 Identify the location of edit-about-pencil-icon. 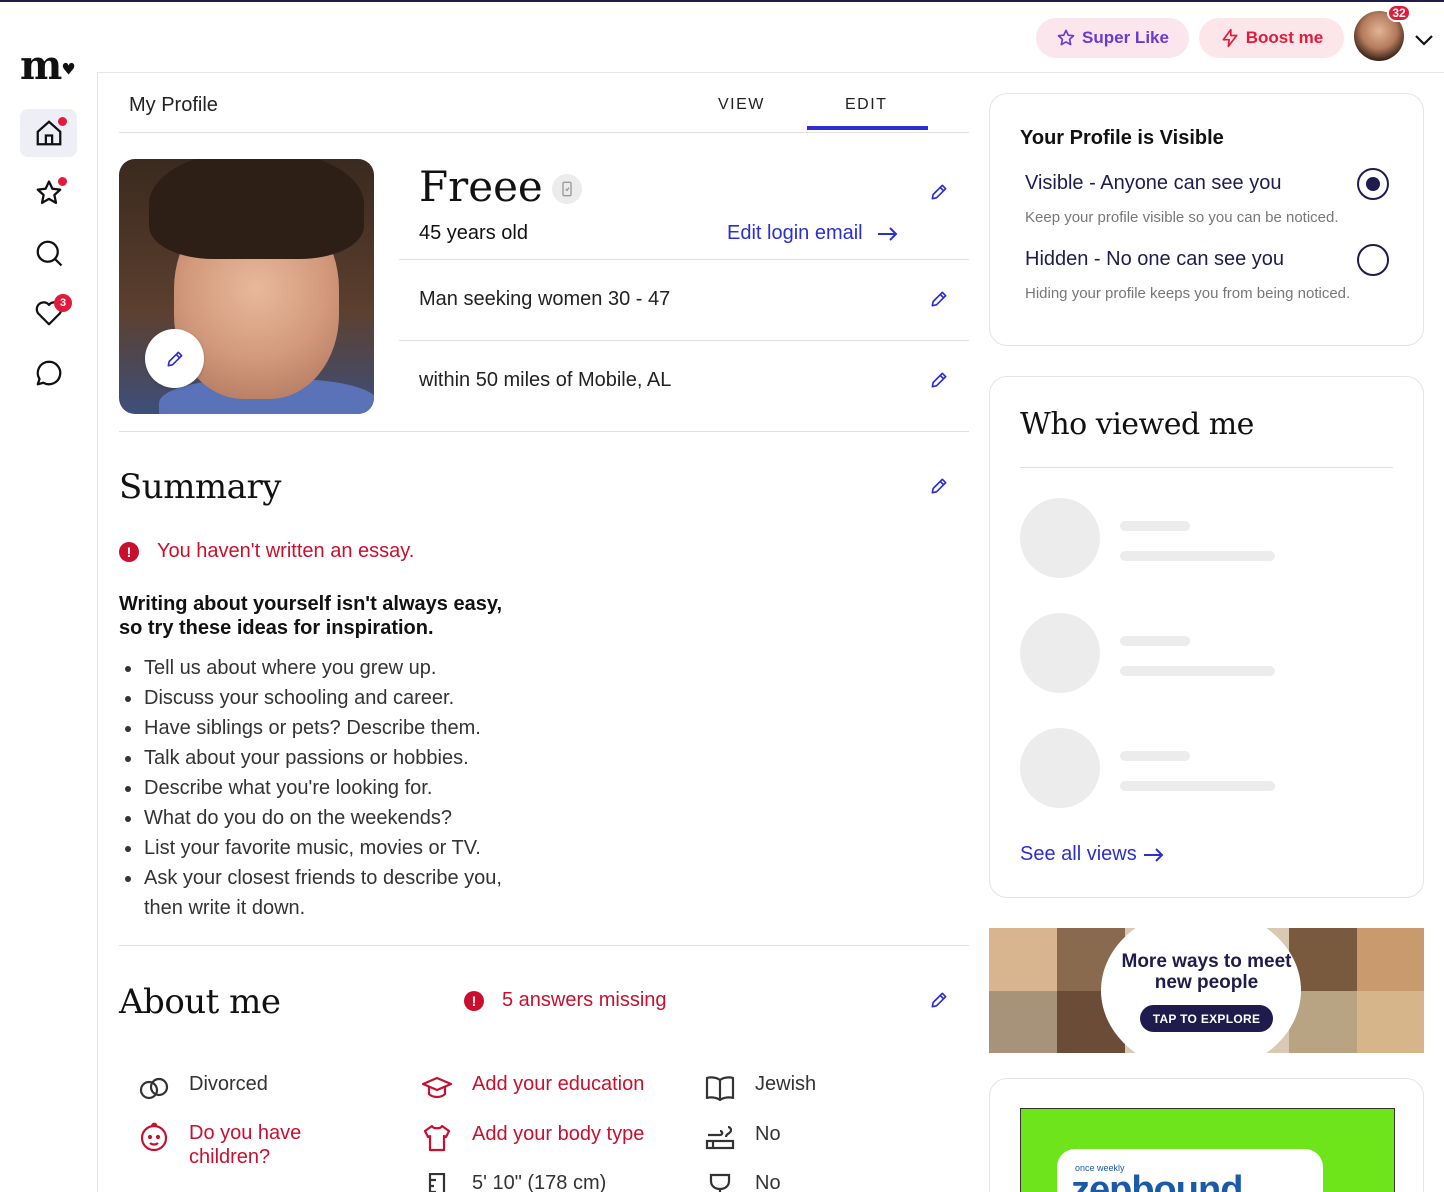
(939, 1000).